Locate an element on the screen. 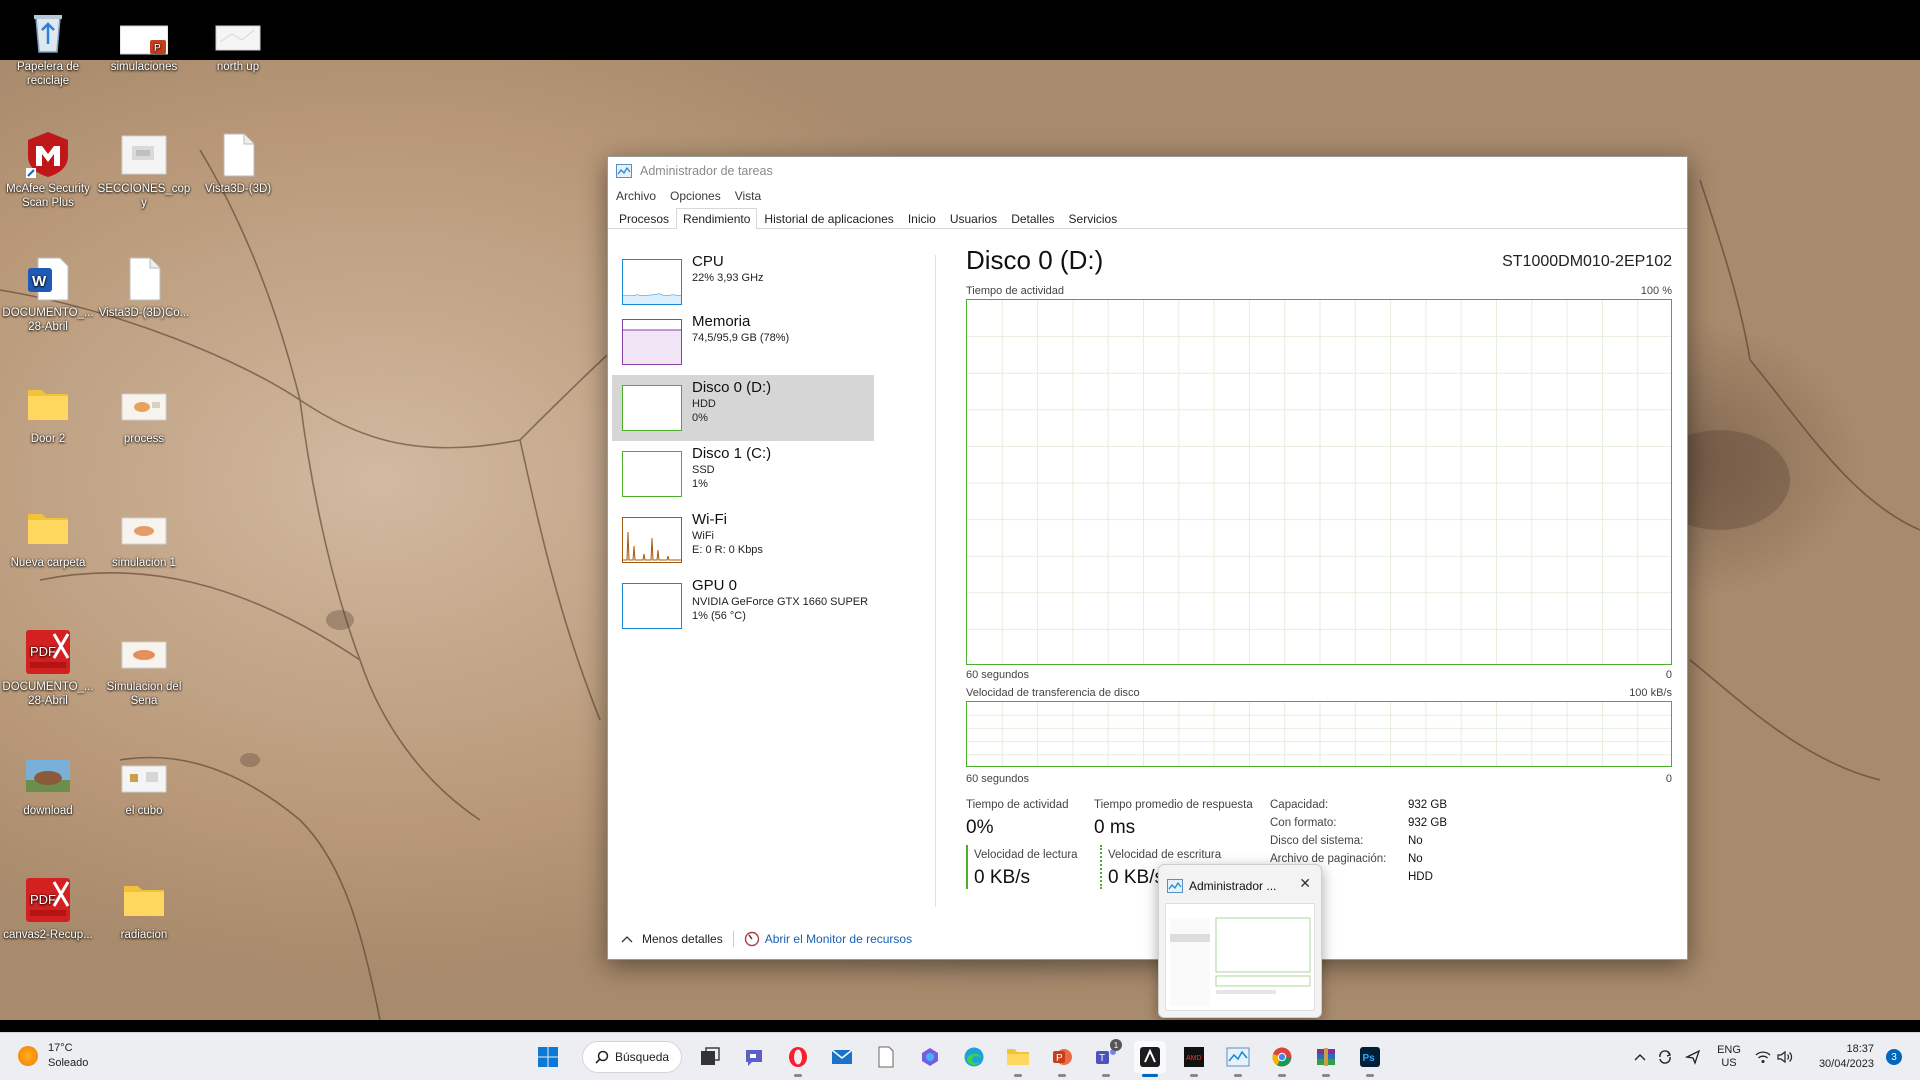 The height and width of the screenshot is (1080, 1920). show-hidden-icons-button is located at coordinates (1640, 1056).